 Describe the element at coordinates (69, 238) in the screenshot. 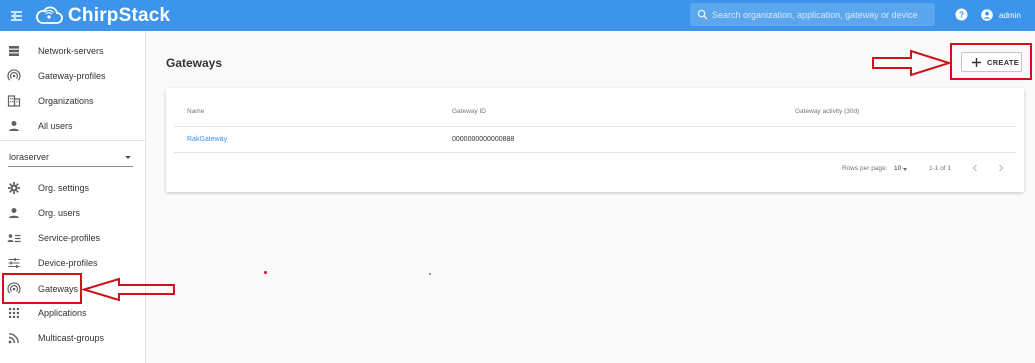

I see `sidebar-item-label: Service-profiles` at that location.